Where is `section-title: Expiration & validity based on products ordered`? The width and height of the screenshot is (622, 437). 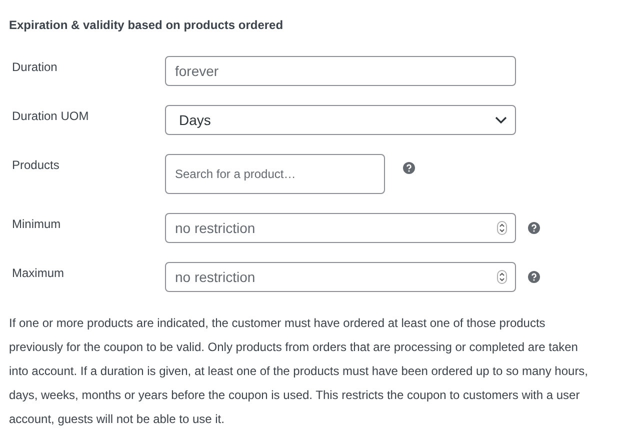 section-title: Expiration & validity based on products ordered is located at coordinates (146, 25).